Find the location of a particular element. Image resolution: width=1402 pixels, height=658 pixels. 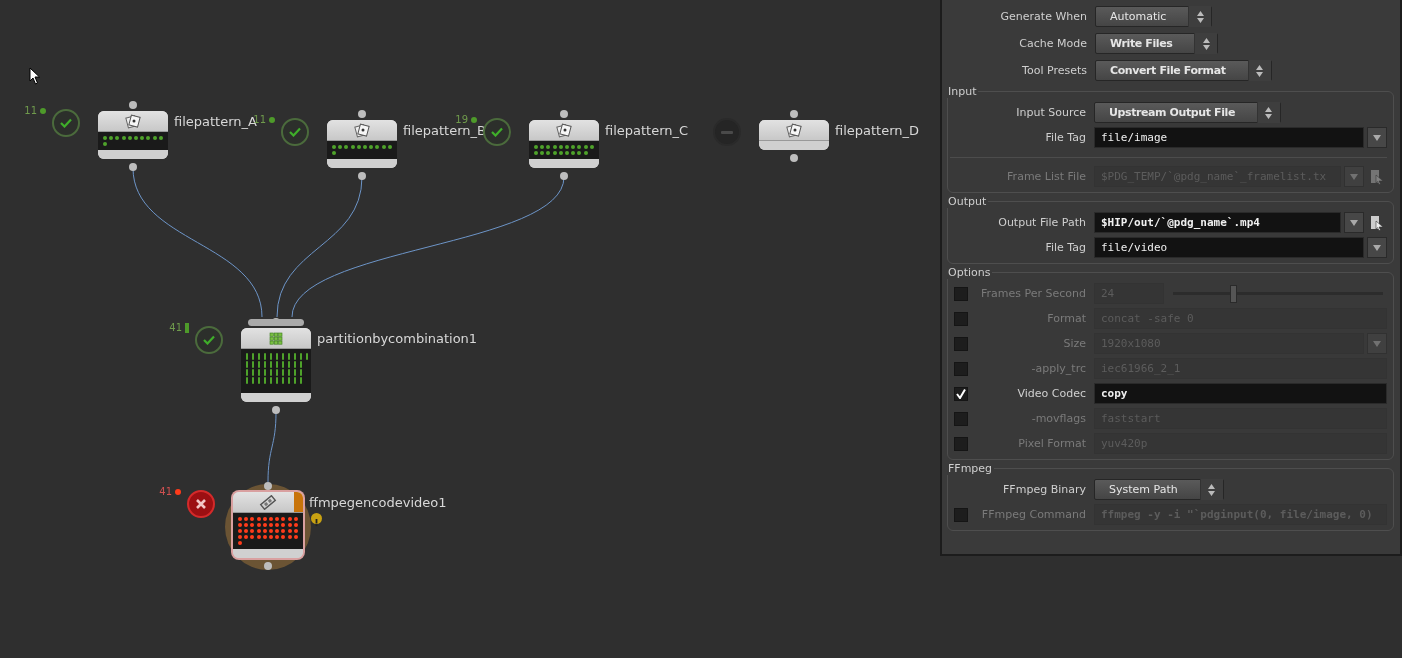

parameter-label: Cache Mode is located at coordinates (1052, 43).